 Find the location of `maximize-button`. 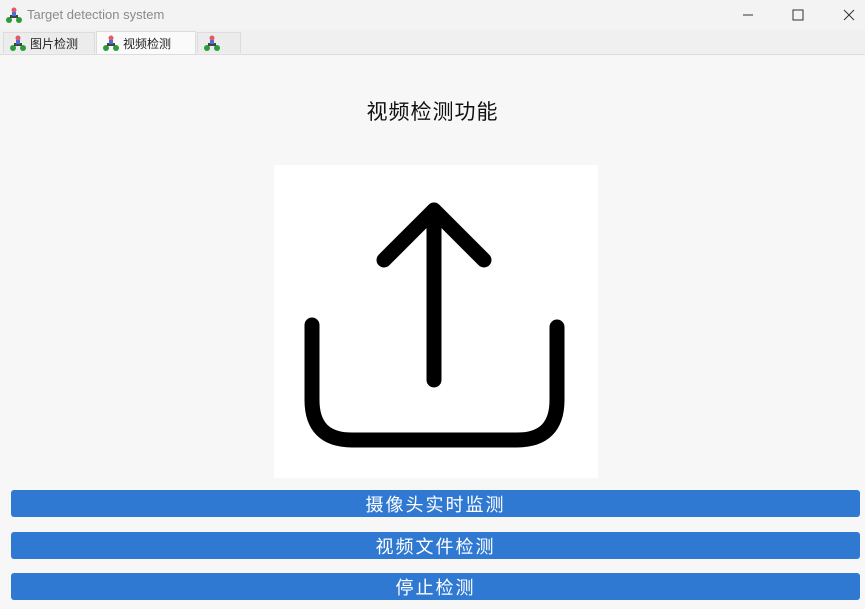

maximize-button is located at coordinates (798, 15).